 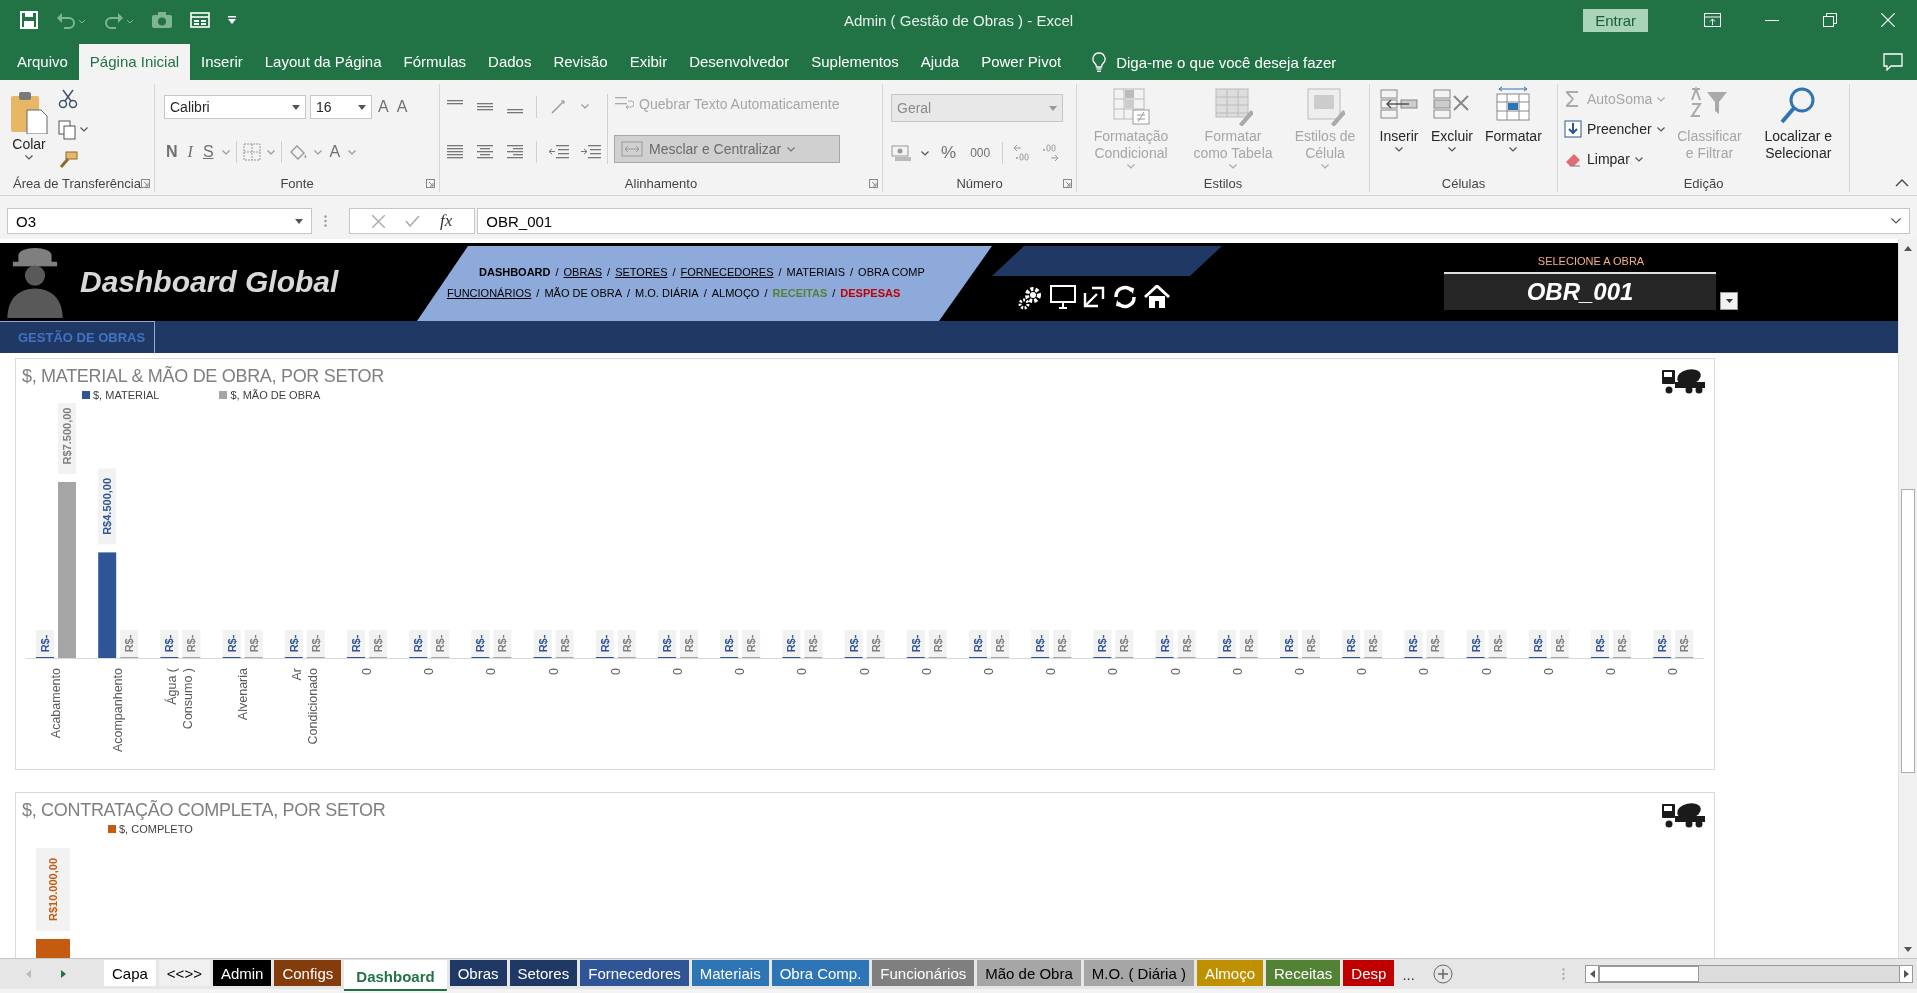 I want to click on align-left-icon, so click(x=455, y=151).